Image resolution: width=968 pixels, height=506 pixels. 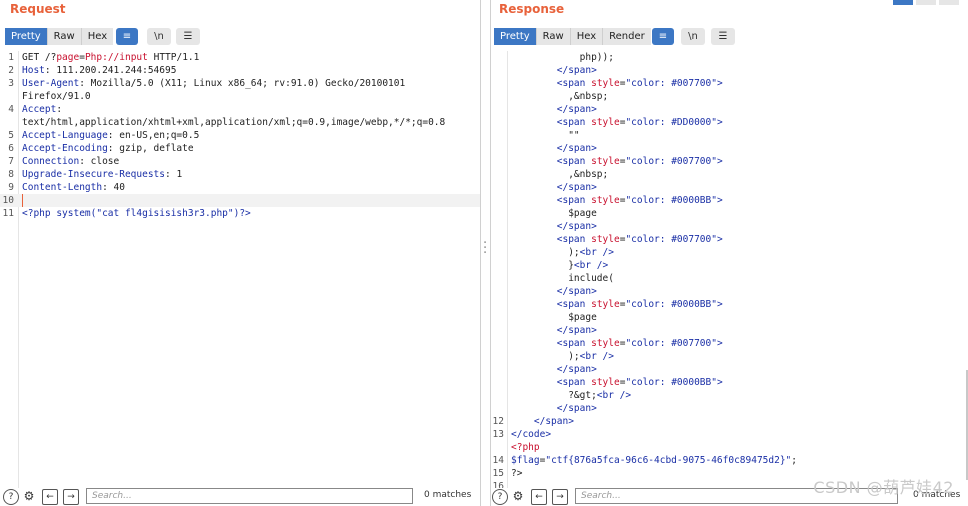 I want to click on line-text: <?php system("cat fl4gisisish3r3.php")?>, so click(x=136, y=213).